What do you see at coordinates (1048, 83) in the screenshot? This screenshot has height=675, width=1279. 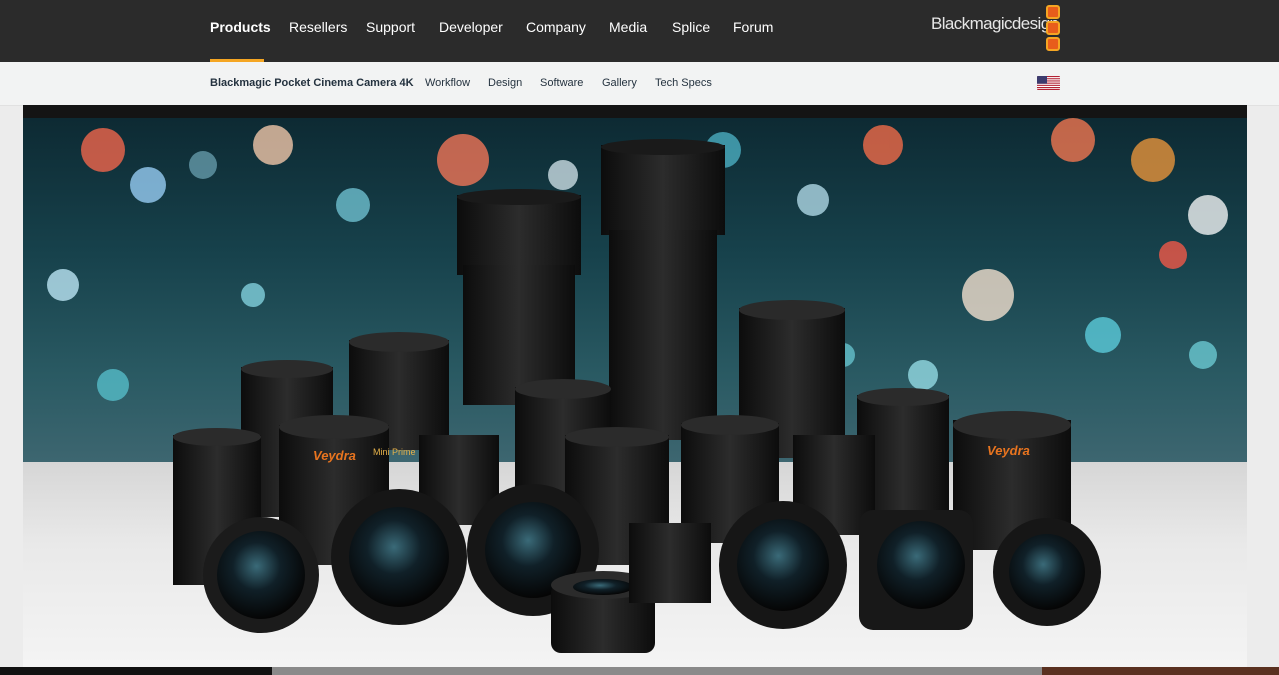 I see `us-flag-icon` at bounding box center [1048, 83].